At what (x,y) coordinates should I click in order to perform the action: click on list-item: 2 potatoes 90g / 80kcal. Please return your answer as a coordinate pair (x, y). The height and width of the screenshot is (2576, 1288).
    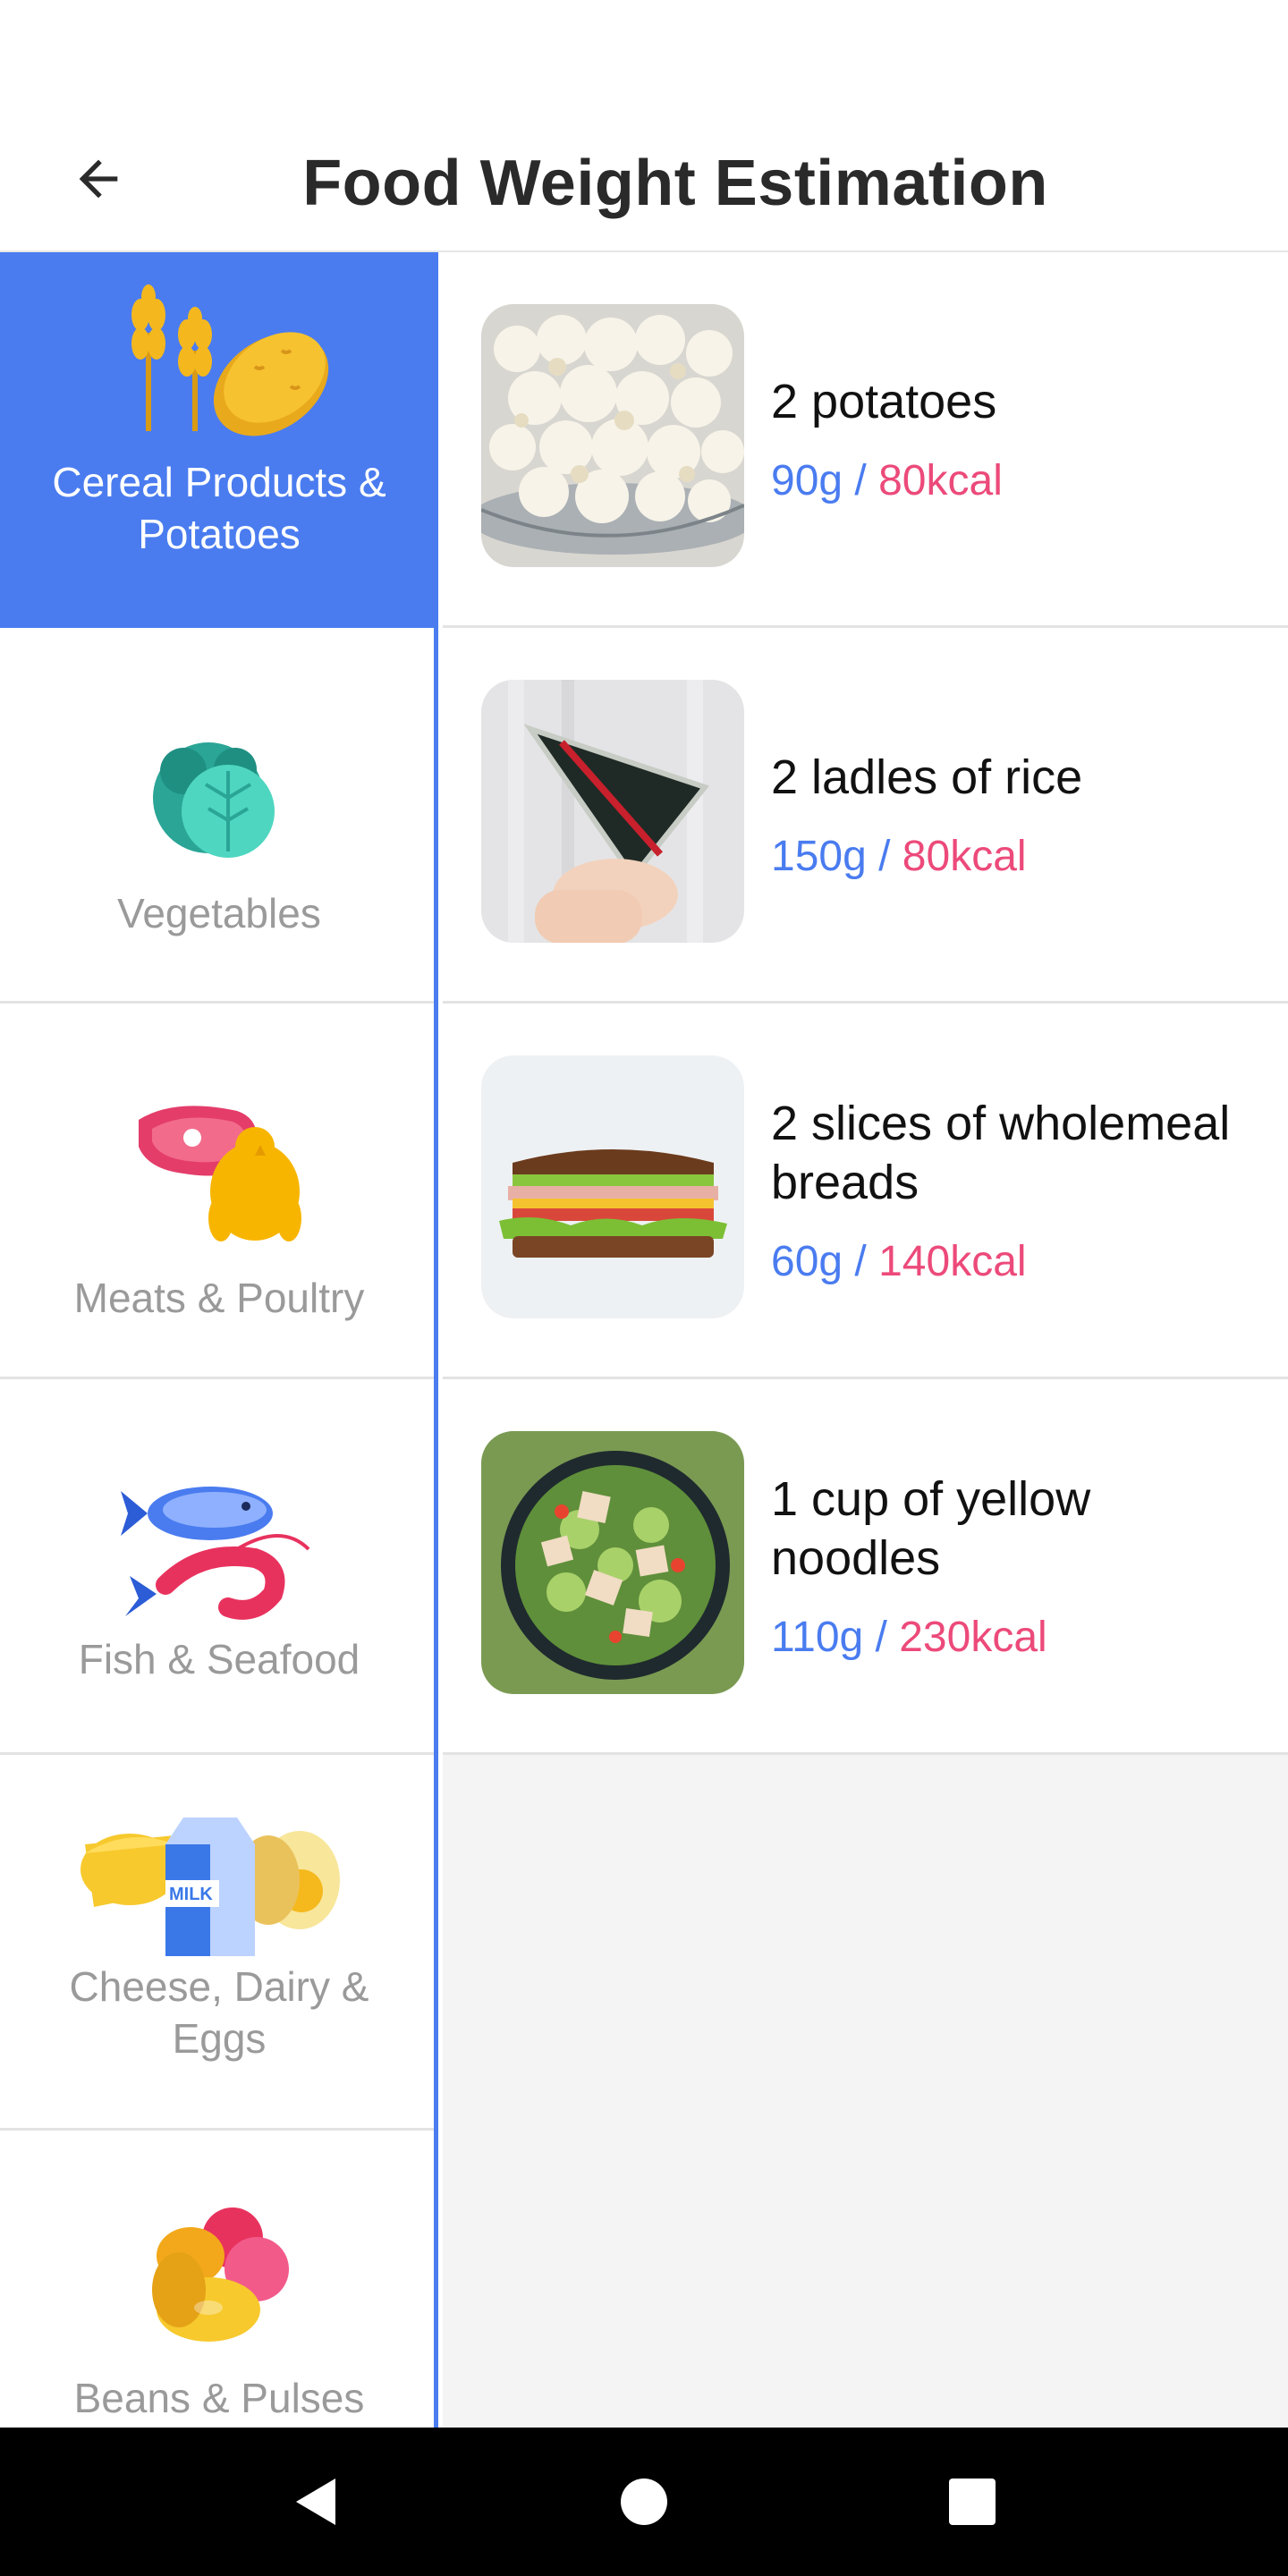
    Looking at the image, I should click on (865, 440).